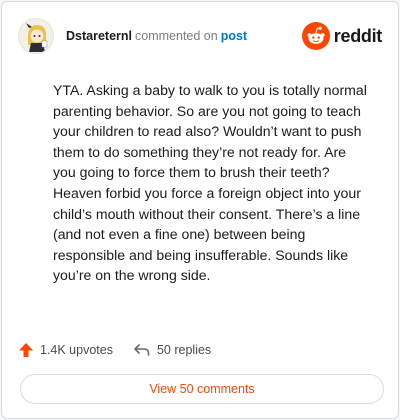 The image size is (400, 420). What do you see at coordinates (184, 350) in the screenshot?
I see `reply-count: 50 replies` at bounding box center [184, 350].